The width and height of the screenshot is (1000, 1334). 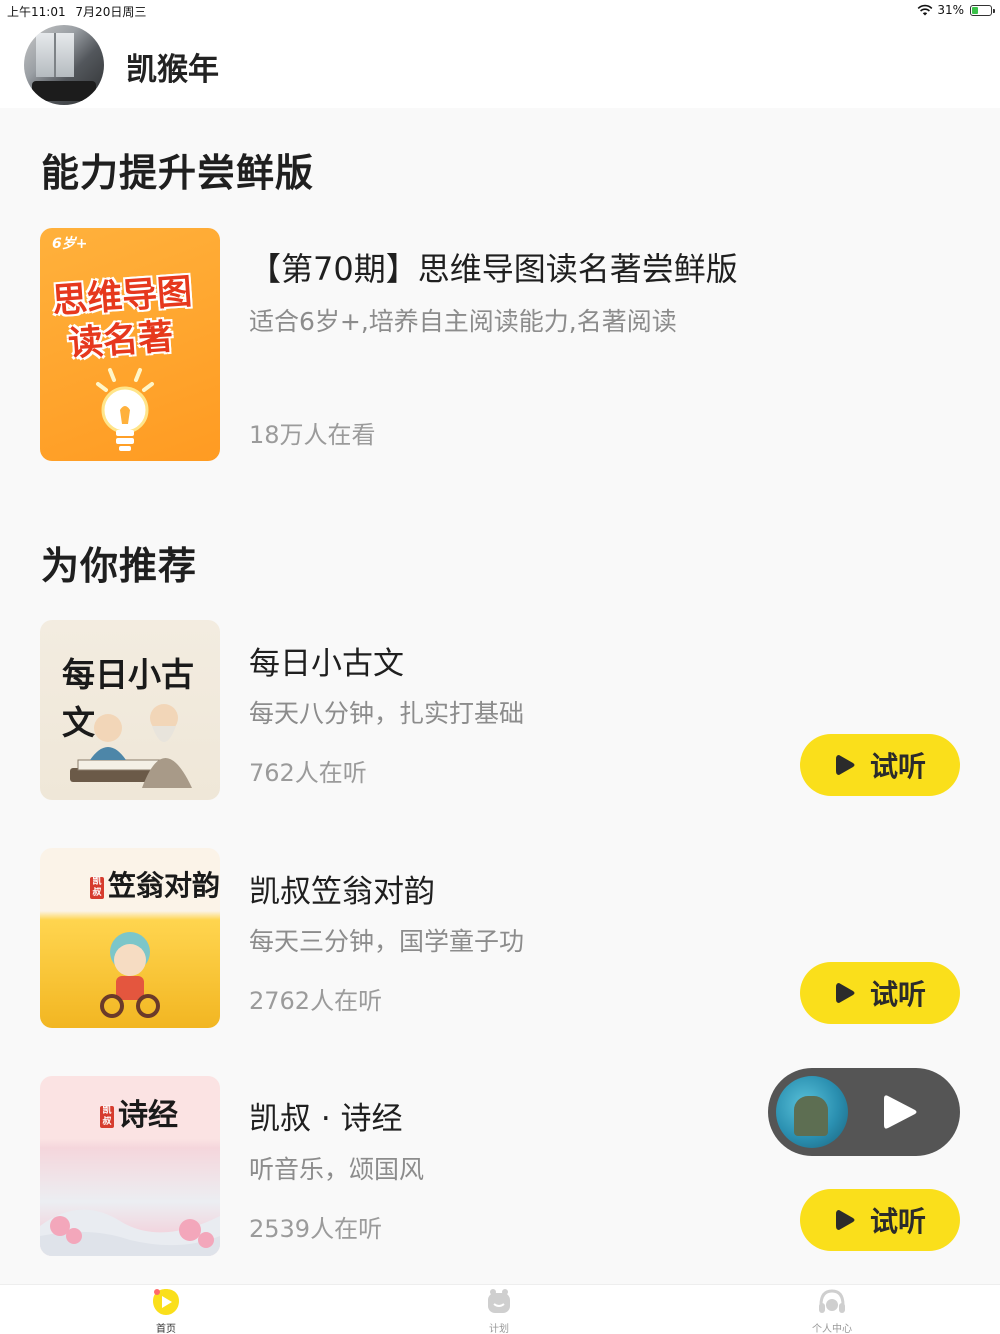 I want to click on featured-title: 【第70期】思维导图读名著尝鲜版, so click(x=493, y=267).